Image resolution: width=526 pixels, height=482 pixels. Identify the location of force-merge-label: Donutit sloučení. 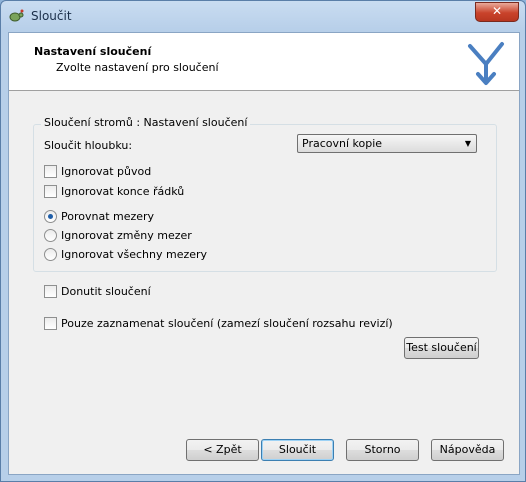
(106, 291).